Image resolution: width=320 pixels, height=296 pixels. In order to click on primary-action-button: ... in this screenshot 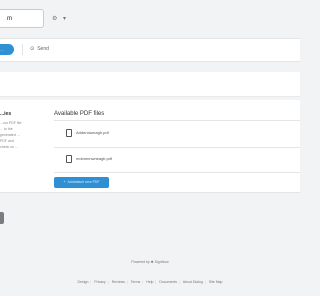, I will do `click(7, 49)`.